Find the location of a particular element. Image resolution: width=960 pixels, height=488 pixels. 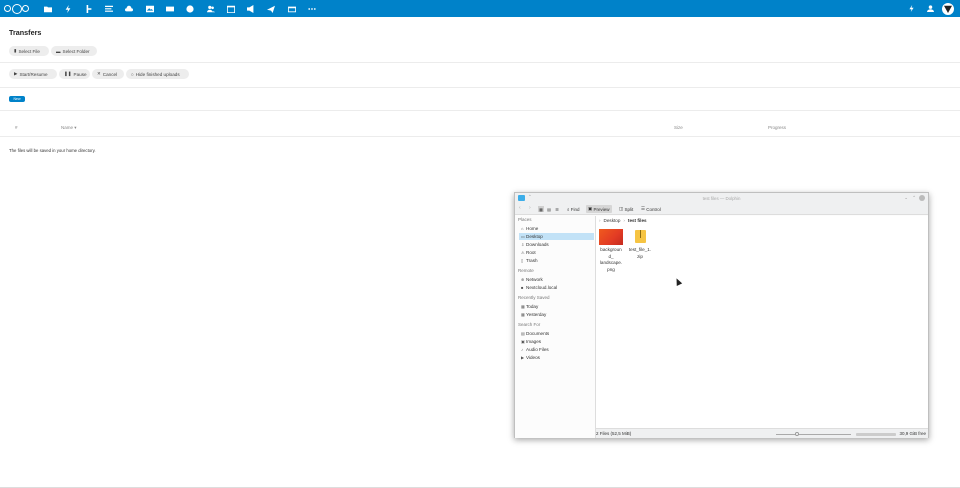

zip-archive-icon is located at coordinates (640, 236).